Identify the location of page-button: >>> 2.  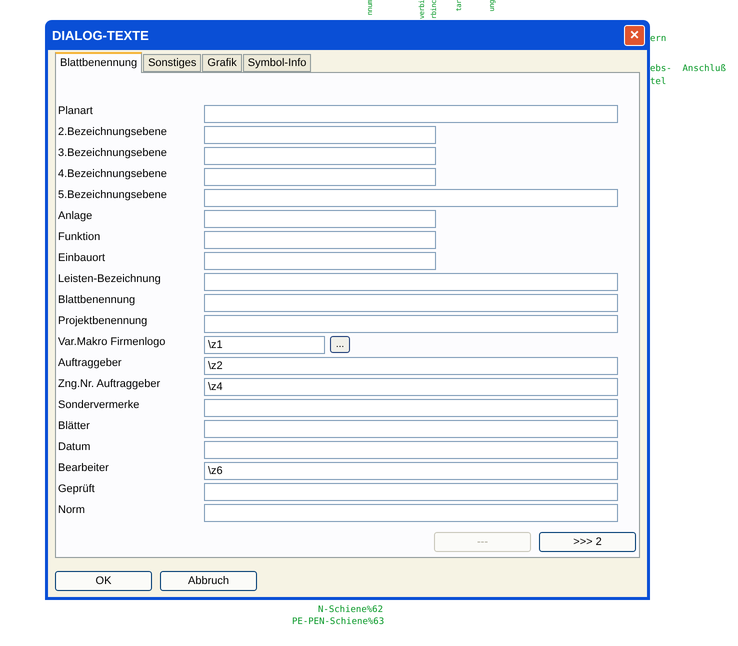
(587, 542).